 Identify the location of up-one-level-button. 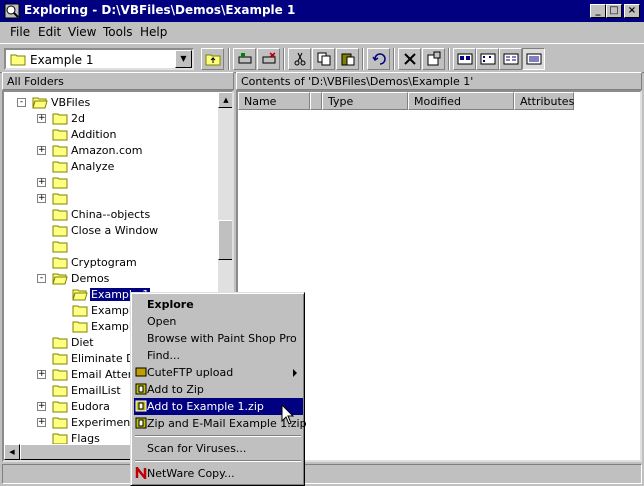
(212, 59).